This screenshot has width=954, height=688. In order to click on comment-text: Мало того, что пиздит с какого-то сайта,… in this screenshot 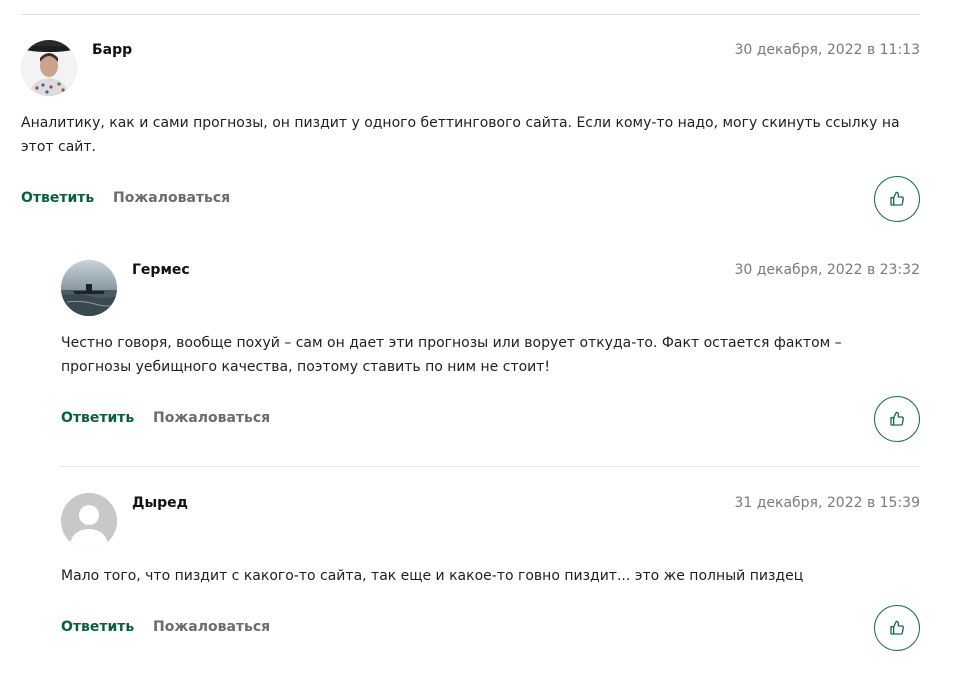, I will do `click(432, 576)`.